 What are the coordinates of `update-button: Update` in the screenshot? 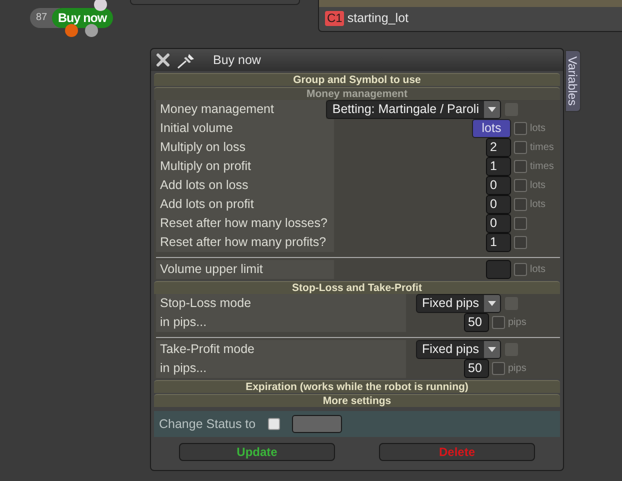 It's located at (257, 452).